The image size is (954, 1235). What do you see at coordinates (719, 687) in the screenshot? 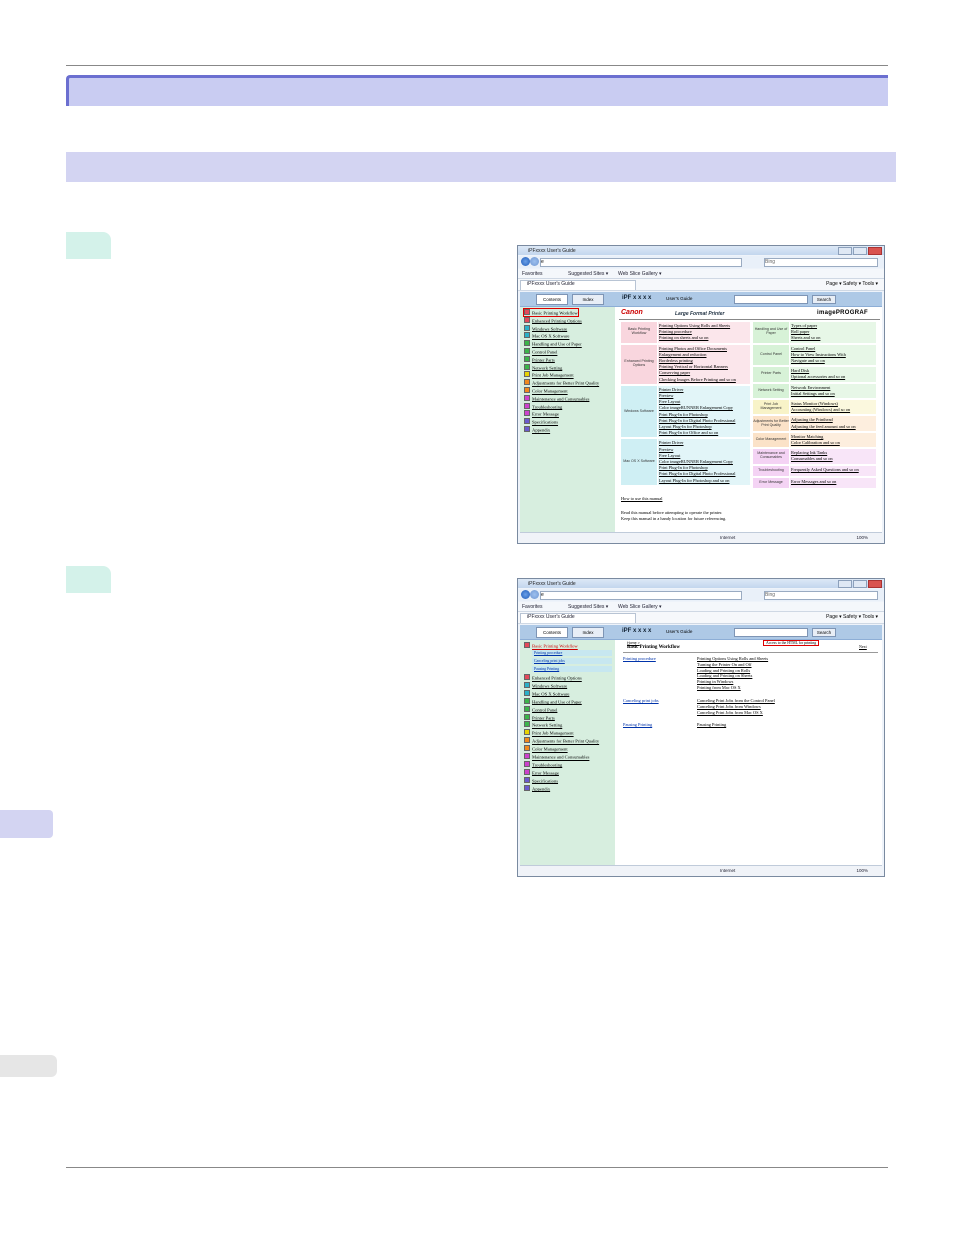
I see `topic-link: Printing from Mac OS X` at bounding box center [719, 687].